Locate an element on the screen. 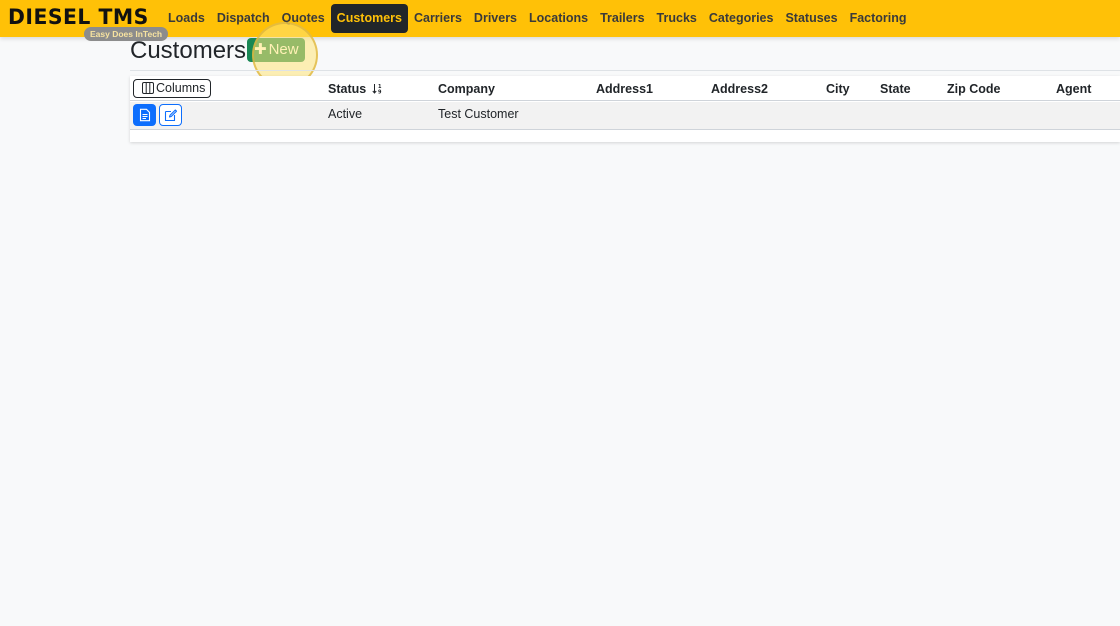 The height and width of the screenshot is (626, 1120). nav-locations: Locations is located at coordinates (558, 18).